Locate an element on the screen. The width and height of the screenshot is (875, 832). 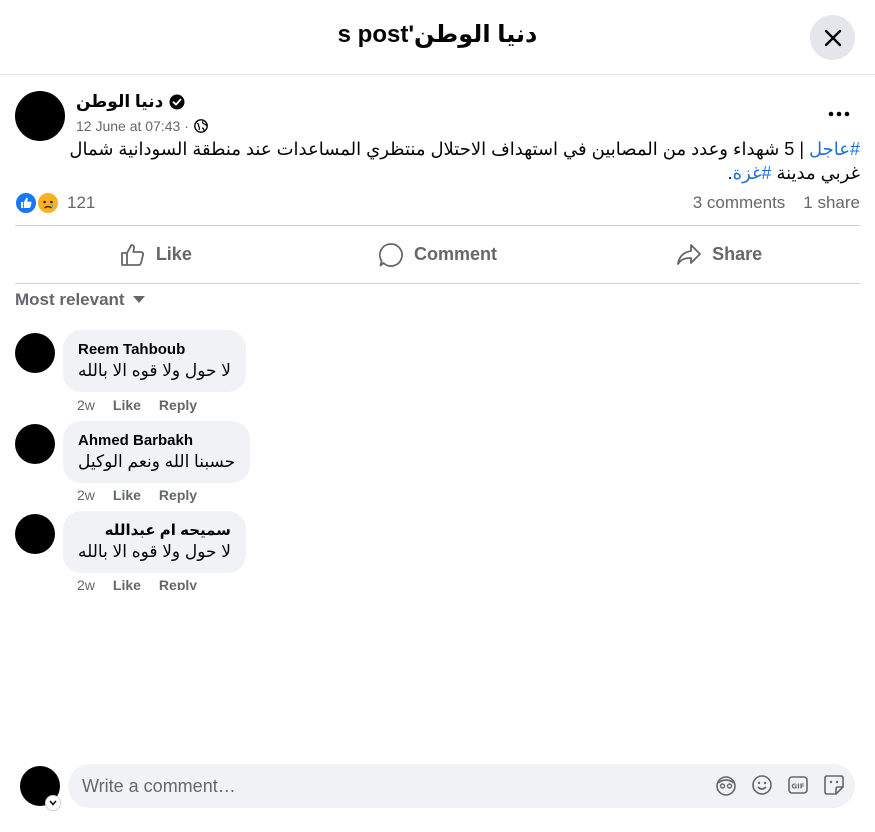
hashtag-link: #غزة is located at coordinates (752, 173).